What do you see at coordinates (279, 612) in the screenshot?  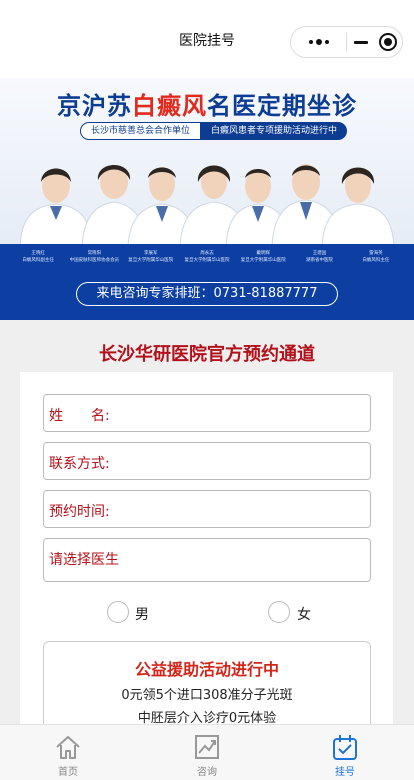 I see `gender-female-radio` at bounding box center [279, 612].